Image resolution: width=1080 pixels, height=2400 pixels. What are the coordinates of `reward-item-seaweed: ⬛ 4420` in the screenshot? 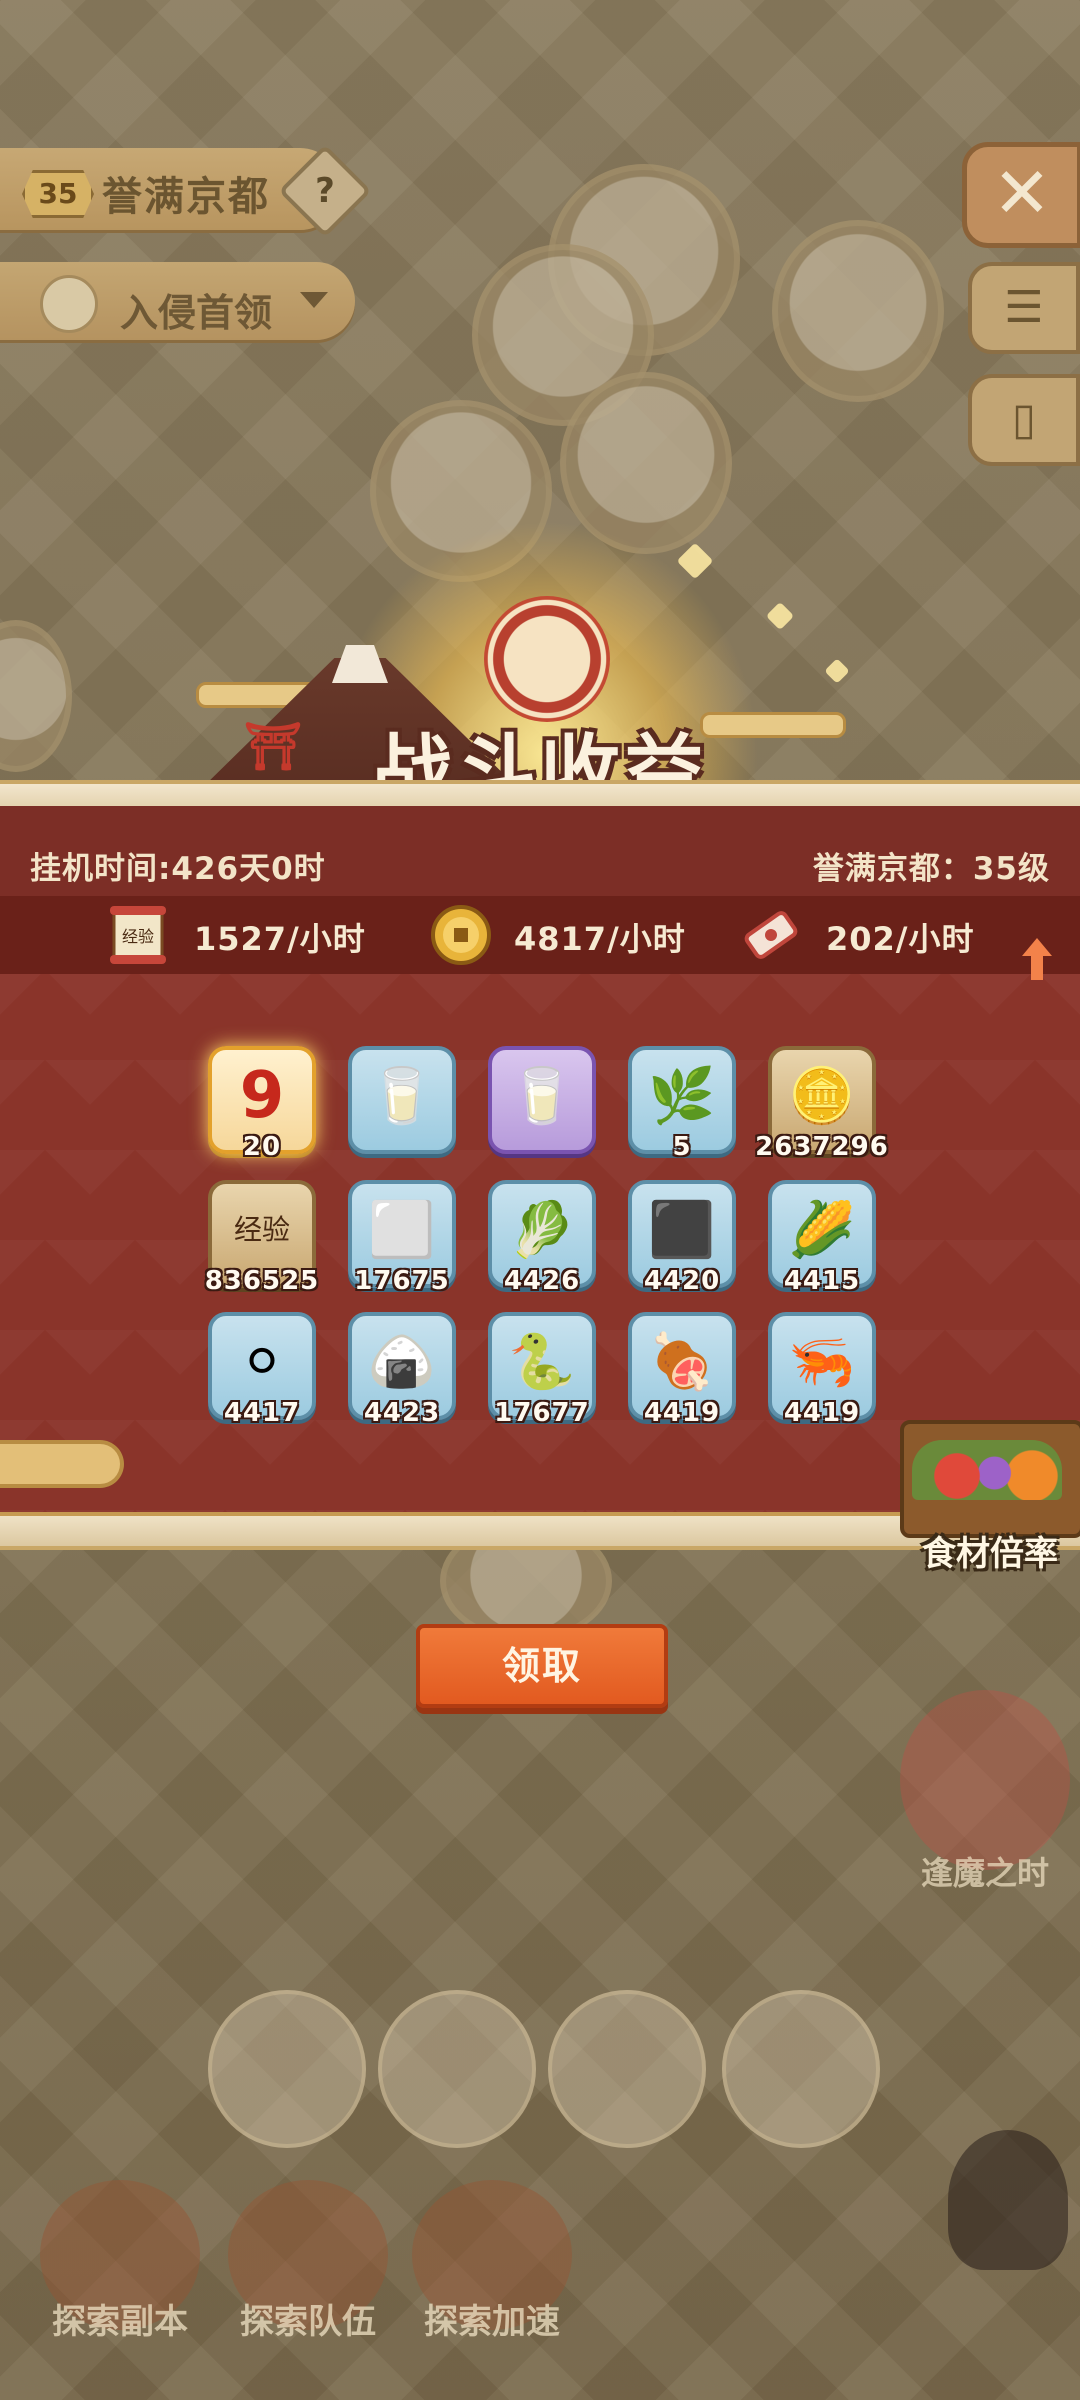 It's located at (682, 1238).